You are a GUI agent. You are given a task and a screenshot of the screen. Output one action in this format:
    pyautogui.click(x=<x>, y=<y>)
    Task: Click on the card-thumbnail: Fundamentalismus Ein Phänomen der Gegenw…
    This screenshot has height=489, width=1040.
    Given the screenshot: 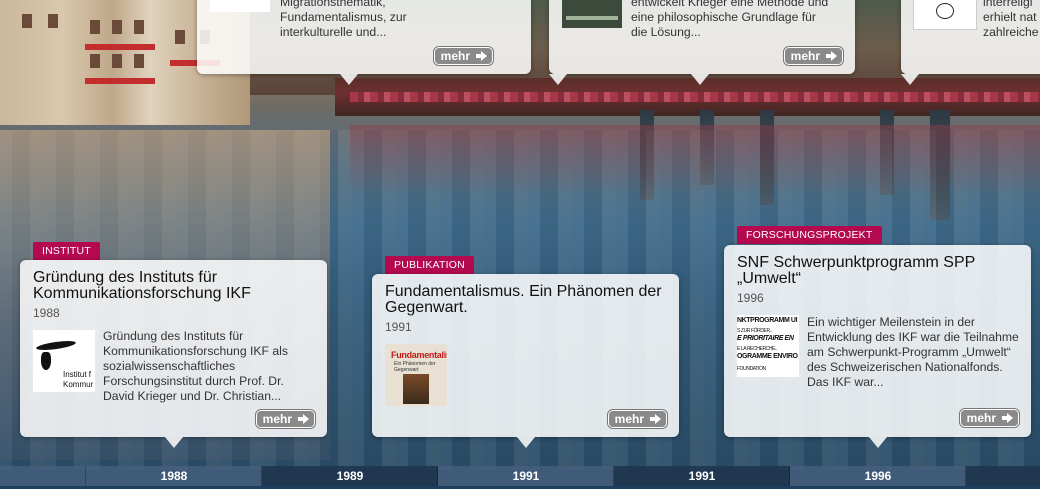 What is the action you would take?
    pyautogui.click(x=416, y=375)
    